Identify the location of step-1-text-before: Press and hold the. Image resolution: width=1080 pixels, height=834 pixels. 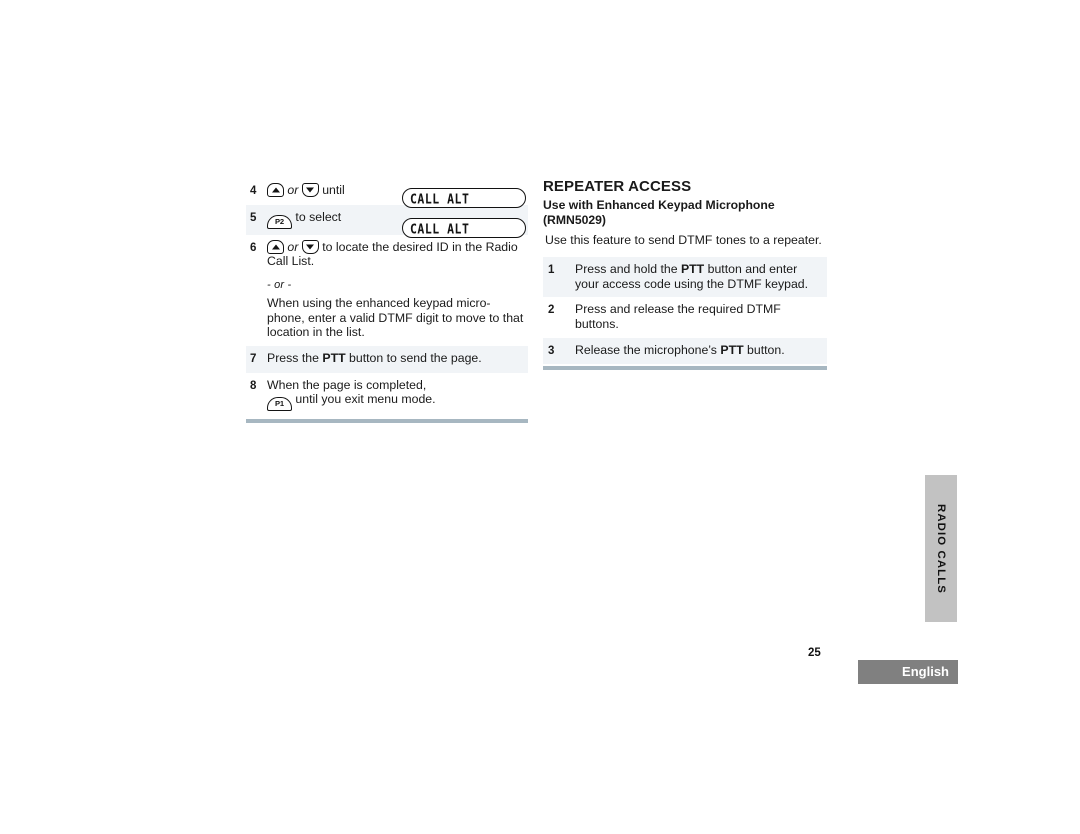
(628, 269).